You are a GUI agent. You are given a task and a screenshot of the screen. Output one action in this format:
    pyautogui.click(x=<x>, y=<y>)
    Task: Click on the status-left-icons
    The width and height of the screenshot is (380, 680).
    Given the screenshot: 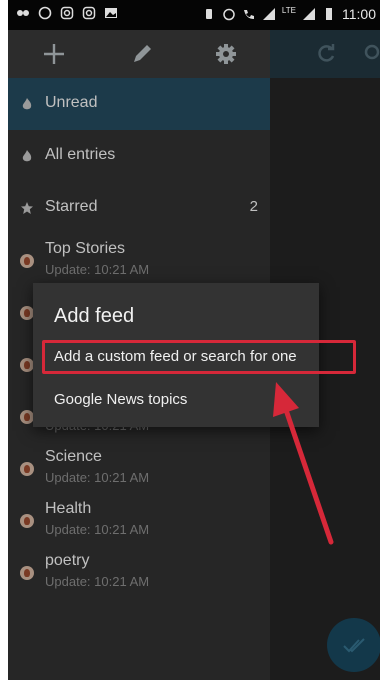 What is the action you would take?
    pyautogui.click(x=67, y=13)
    